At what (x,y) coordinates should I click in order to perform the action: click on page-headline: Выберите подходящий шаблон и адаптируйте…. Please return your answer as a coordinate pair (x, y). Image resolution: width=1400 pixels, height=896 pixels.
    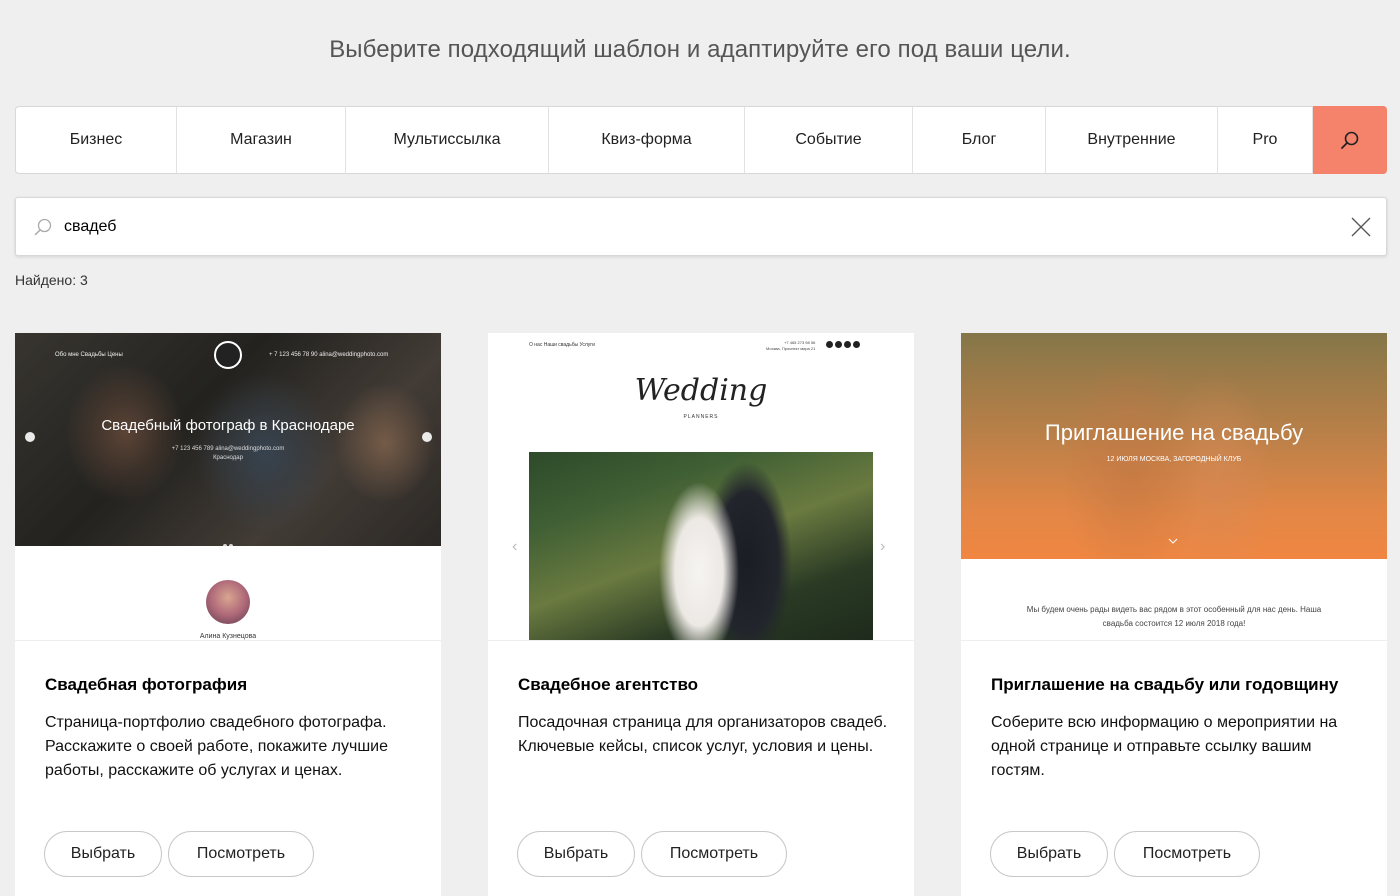
    Looking at the image, I should click on (700, 49).